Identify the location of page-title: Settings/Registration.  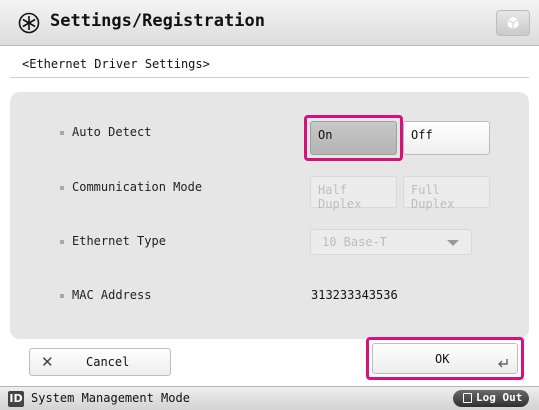
(157, 21).